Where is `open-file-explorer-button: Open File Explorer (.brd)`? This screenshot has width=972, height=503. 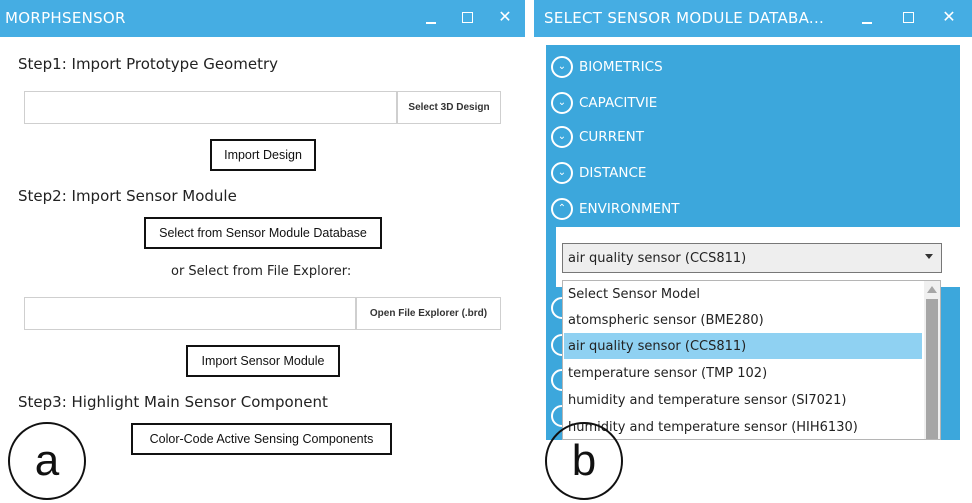
open-file-explorer-button: Open File Explorer (.brd) is located at coordinates (428, 313).